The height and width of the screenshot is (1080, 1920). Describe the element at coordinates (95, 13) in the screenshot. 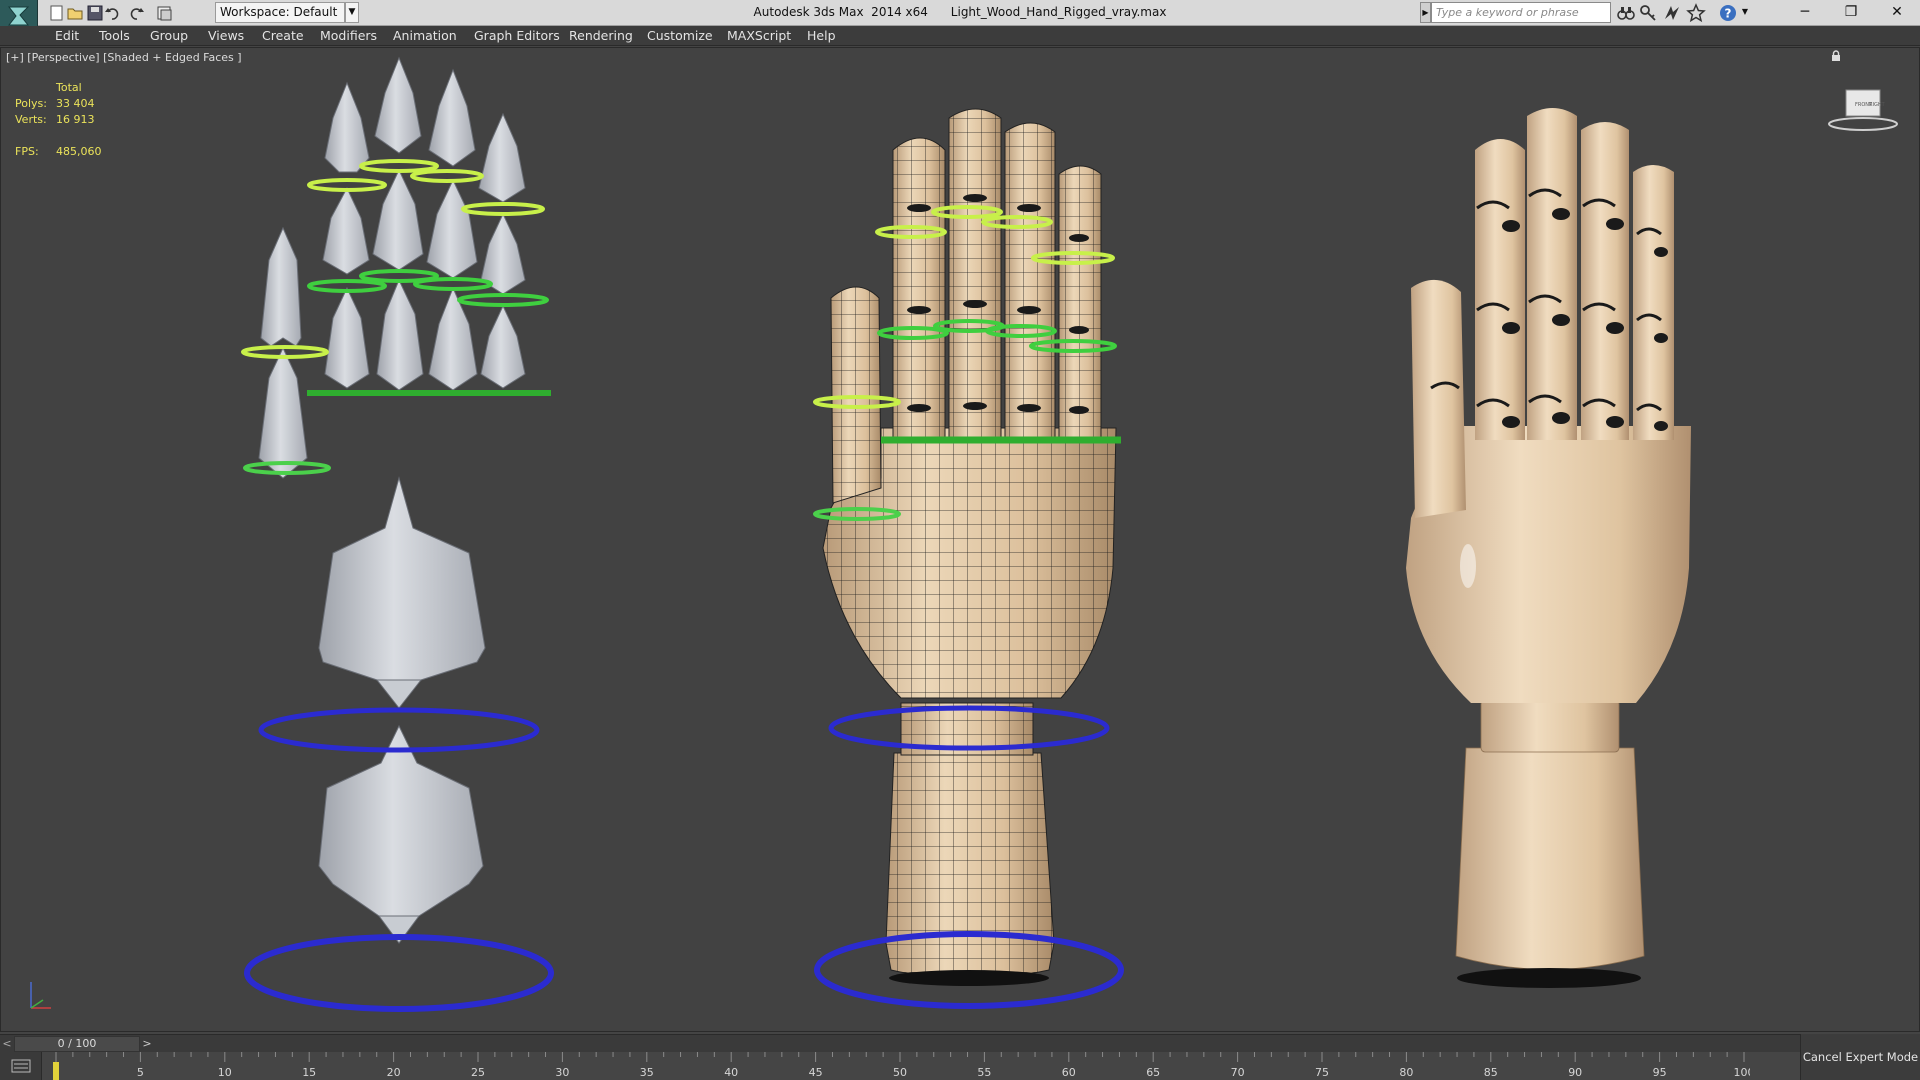

I see `save-icon` at that location.